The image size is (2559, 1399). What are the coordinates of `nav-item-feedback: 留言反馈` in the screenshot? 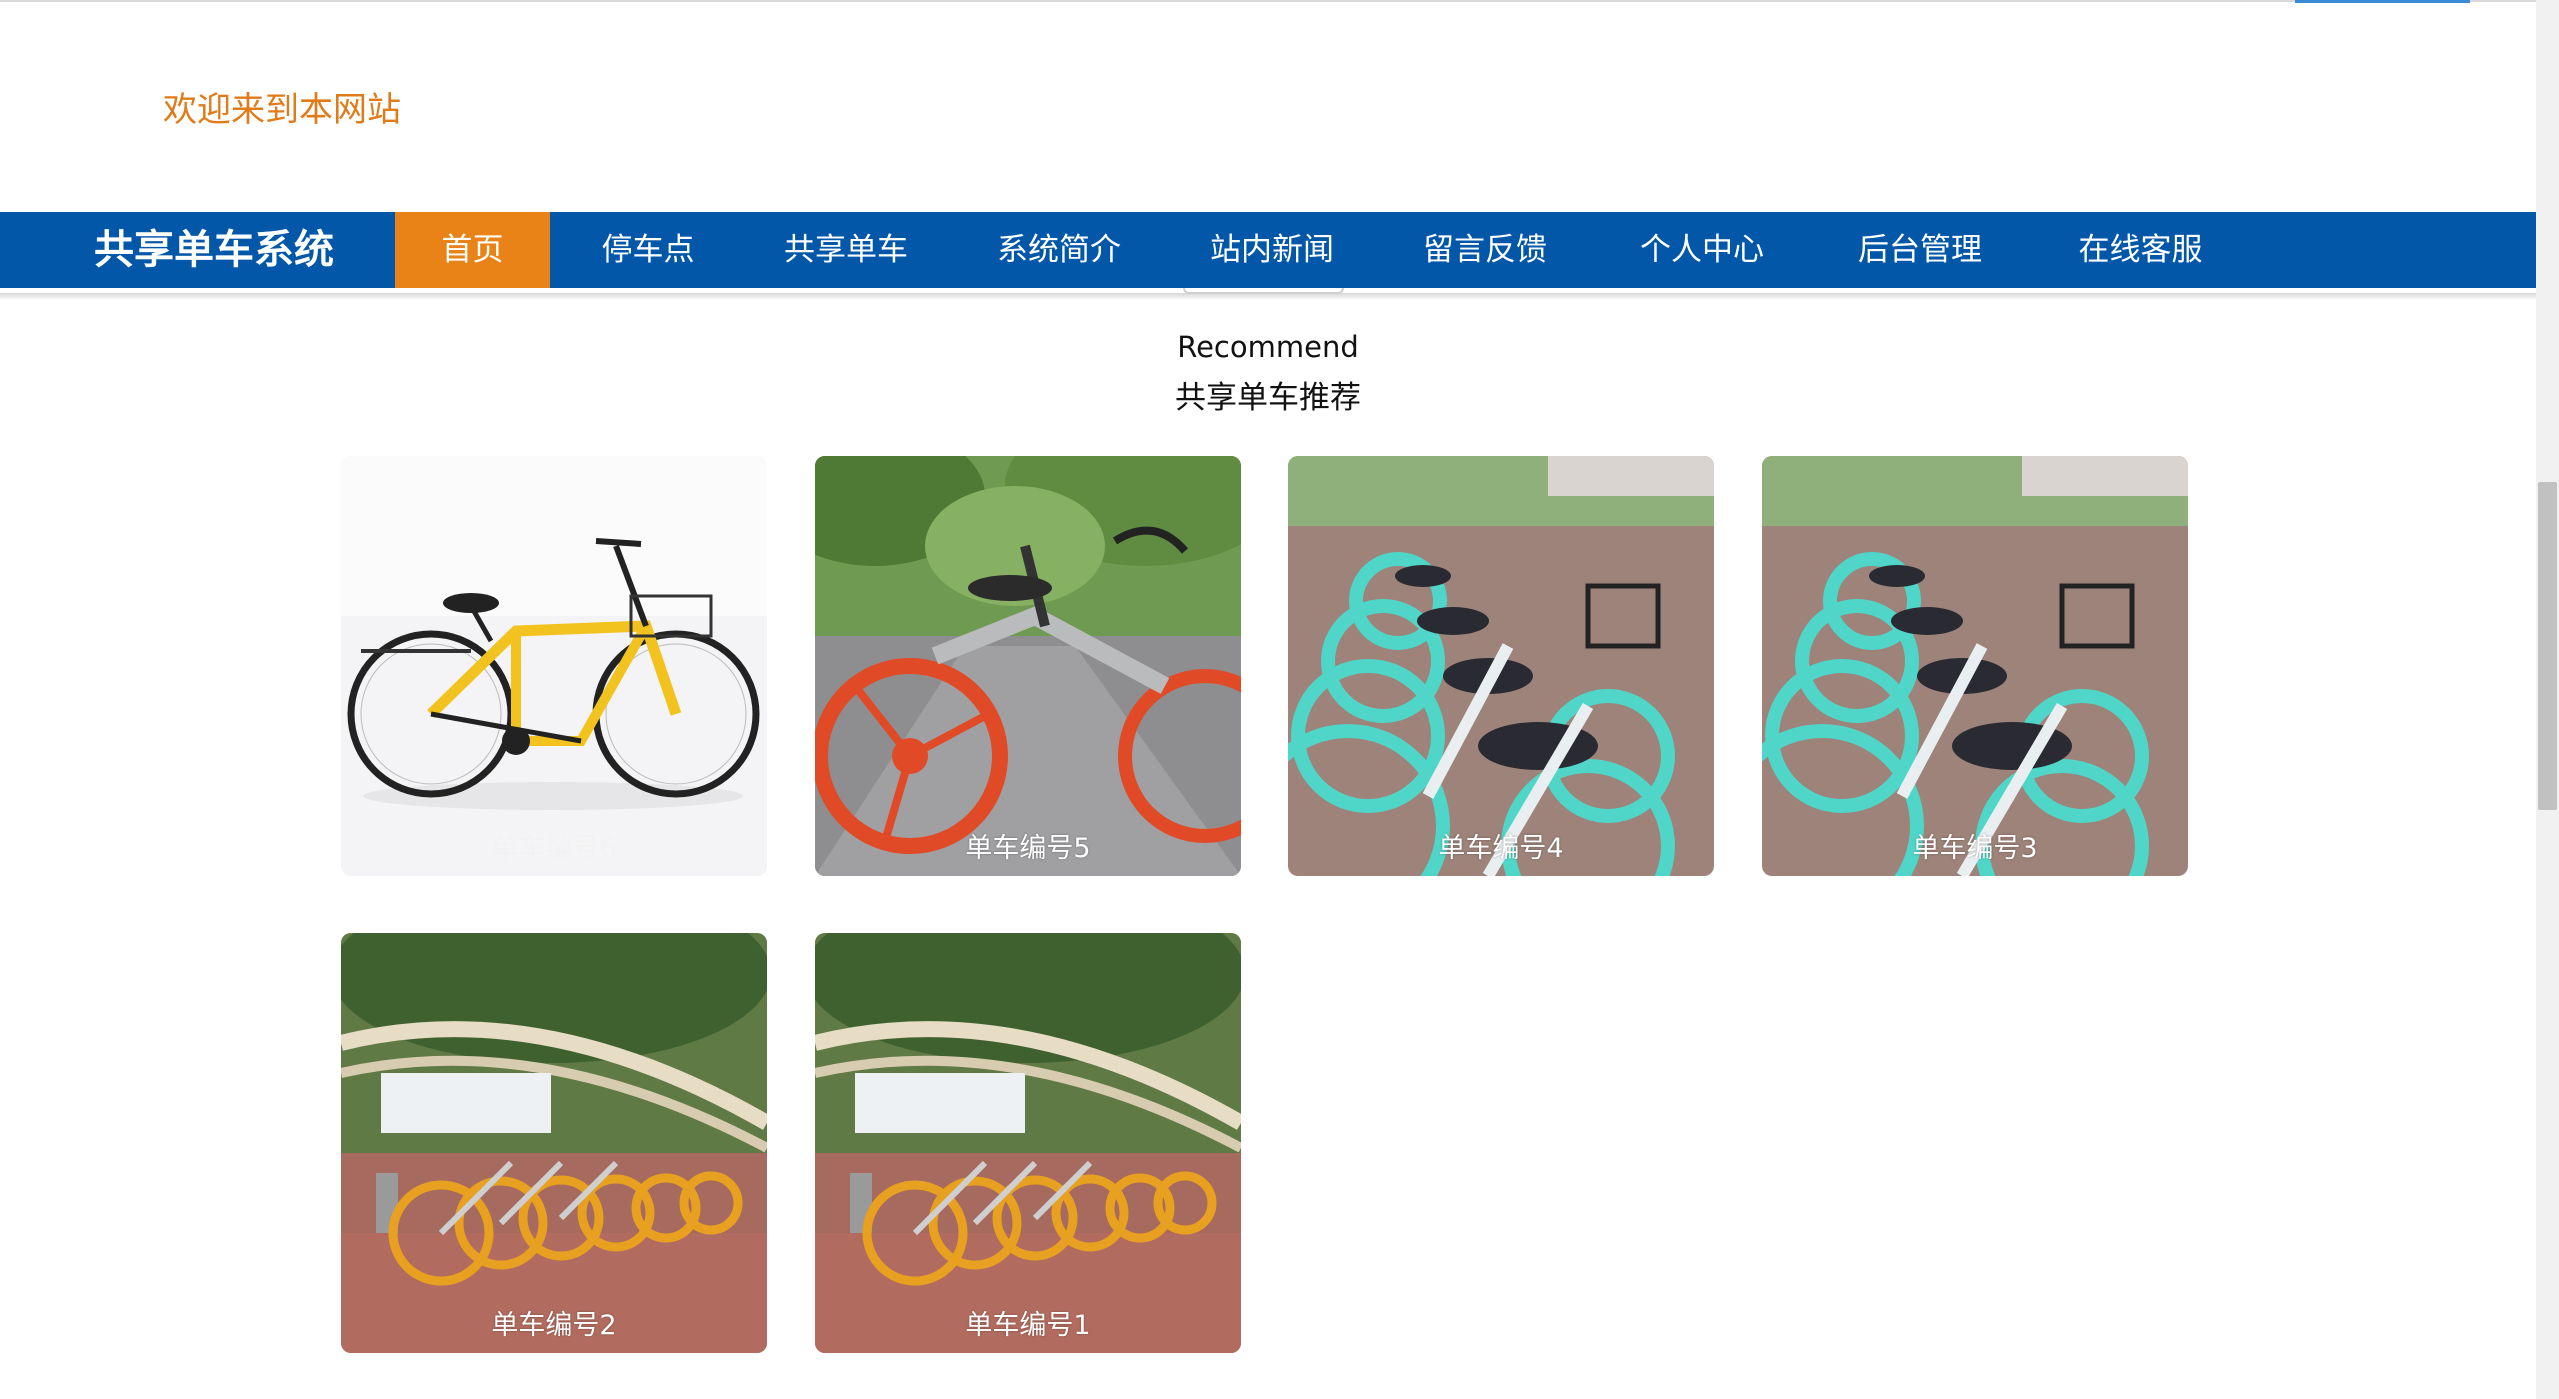 It's located at (1485, 250).